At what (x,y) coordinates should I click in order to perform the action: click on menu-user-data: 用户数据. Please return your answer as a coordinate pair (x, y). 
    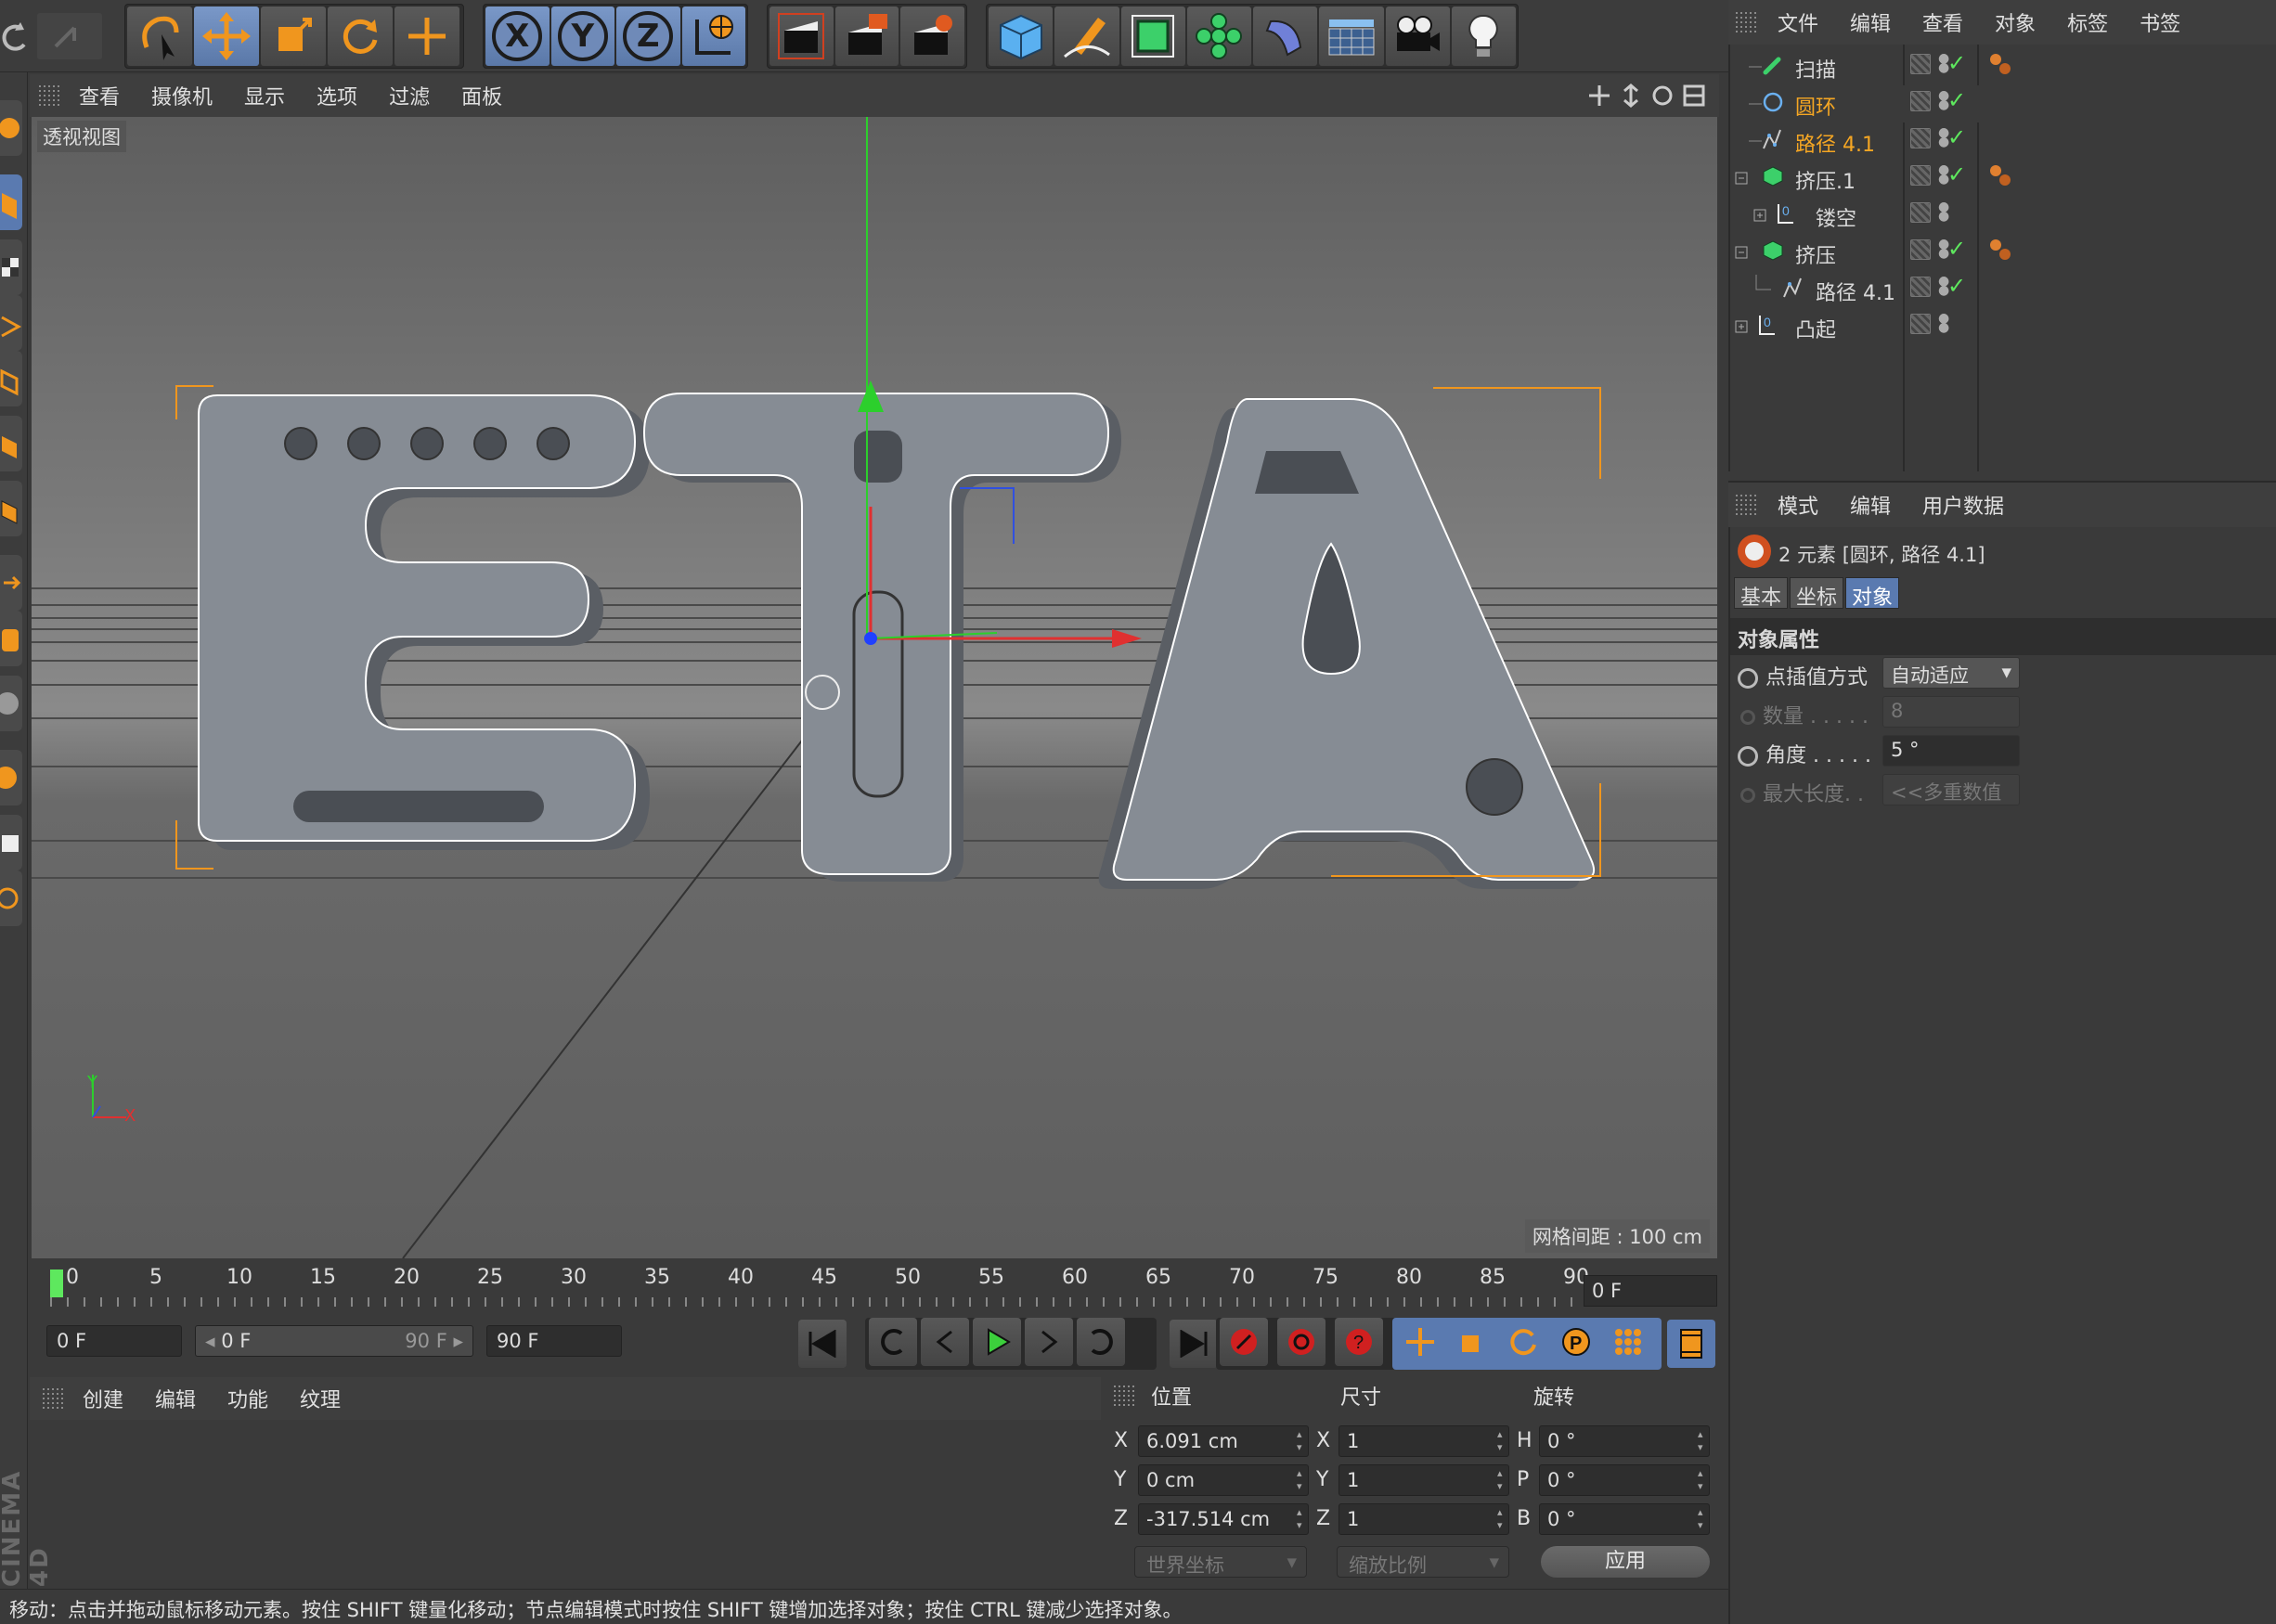
    Looking at the image, I should click on (1963, 505).